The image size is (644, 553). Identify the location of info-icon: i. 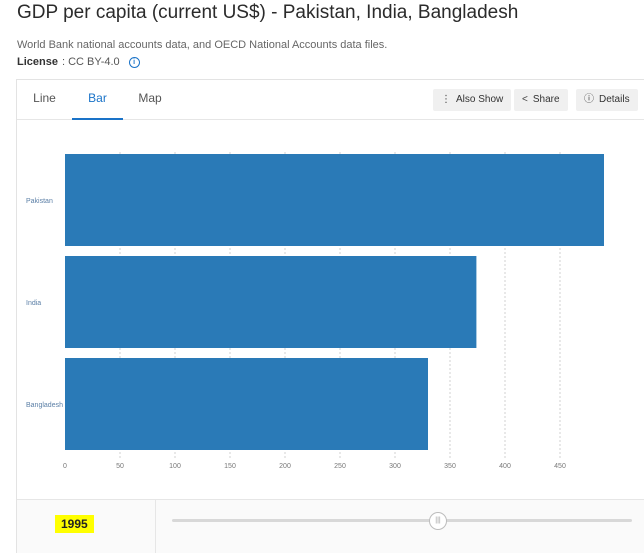
(134, 62).